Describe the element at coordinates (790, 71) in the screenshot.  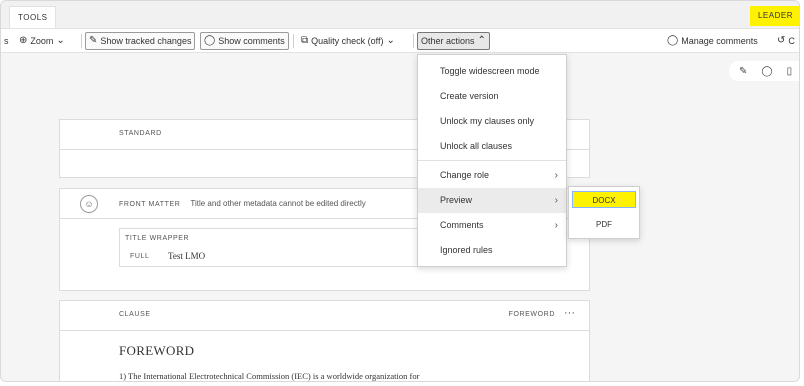
I see `document-icon: ▯` at that location.